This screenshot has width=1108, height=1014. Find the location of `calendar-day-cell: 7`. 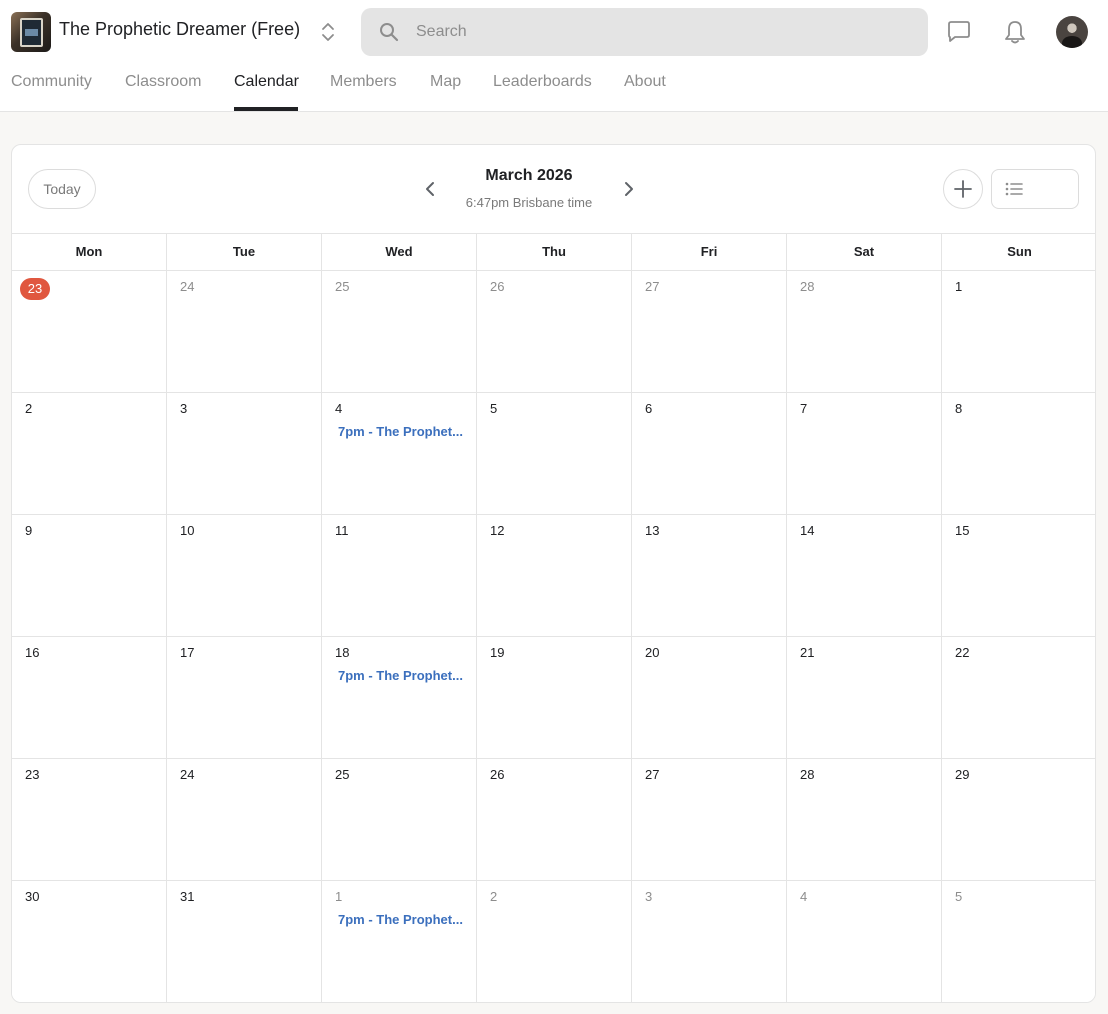

calendar-day-cell: 7 is located at coordinates (864, 454).